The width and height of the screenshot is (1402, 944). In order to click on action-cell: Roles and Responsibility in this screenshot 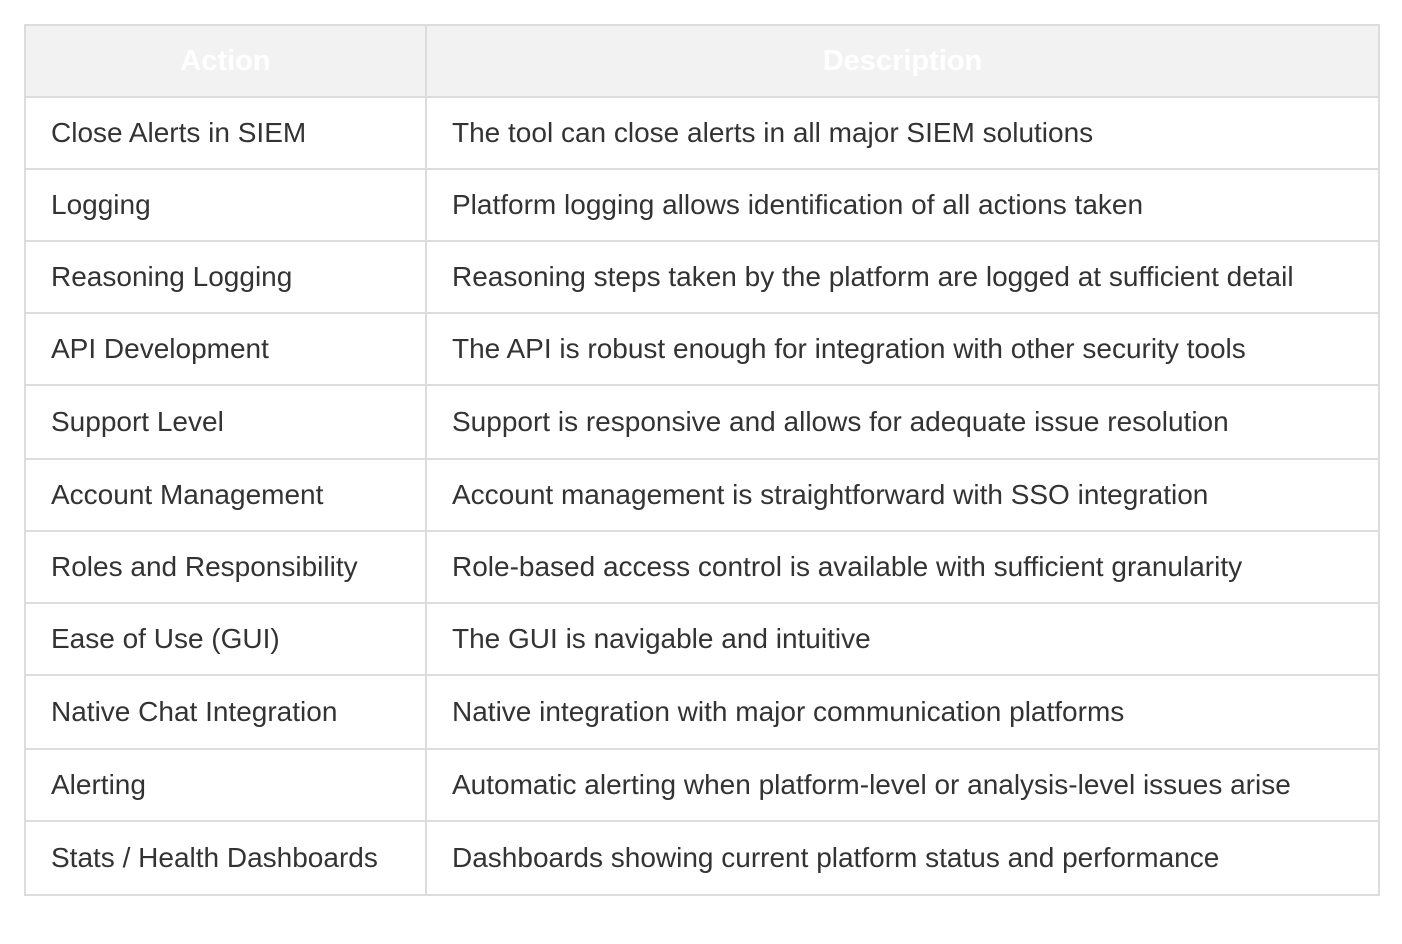, I will do `click(225, 567)`.